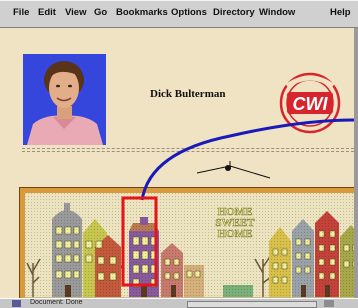  What do you see at coordinates (189, 12) in the screenshot?
I see `menu-options: Options` at bounding box center [189, 12].